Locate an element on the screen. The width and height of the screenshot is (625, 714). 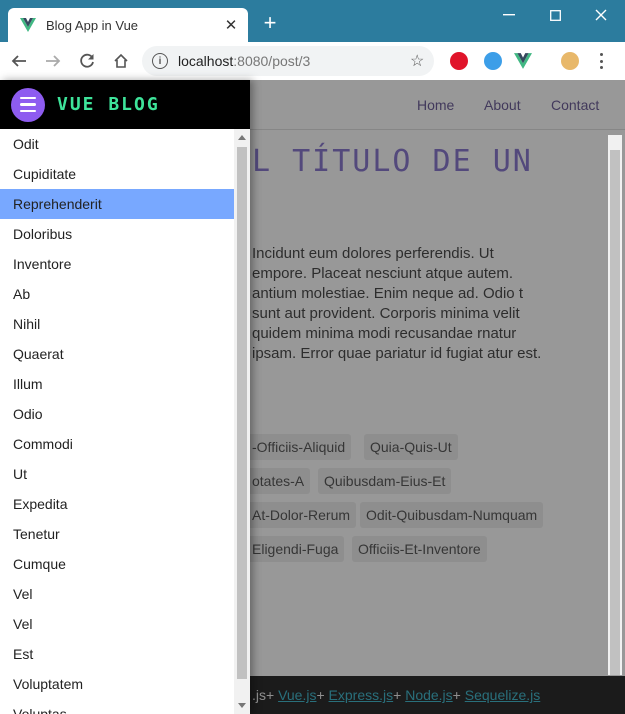
reload-button is located at coordinates (87, 61).